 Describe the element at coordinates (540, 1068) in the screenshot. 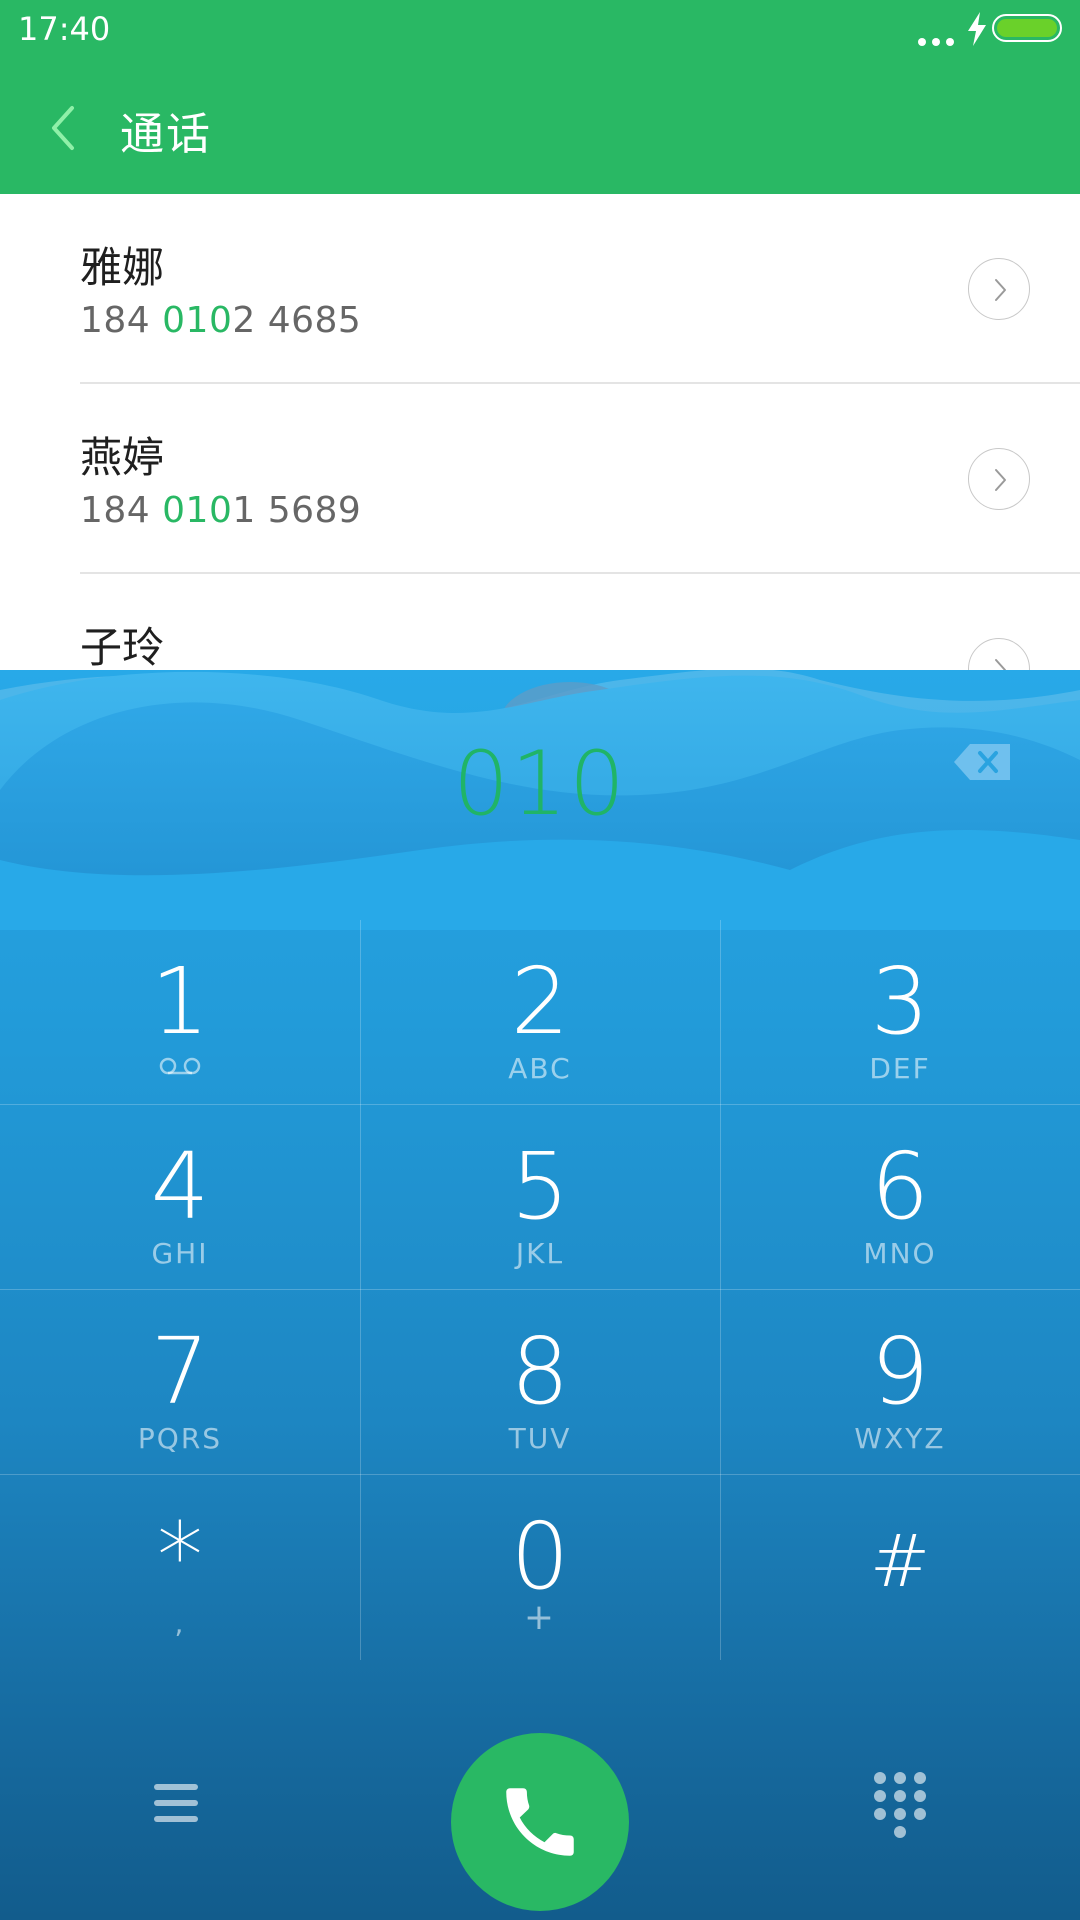

I see `key-letters: ABC` at that location.